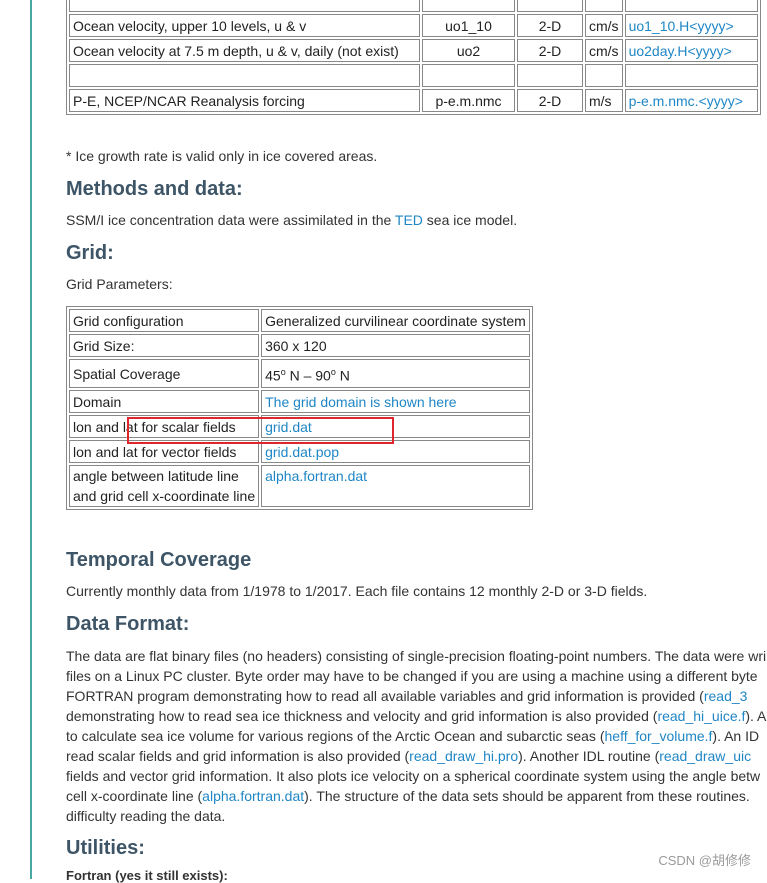 The width and height of the screenshot is (767, 883). I want to click on table-cell: uo1_10, so click(468, 25).